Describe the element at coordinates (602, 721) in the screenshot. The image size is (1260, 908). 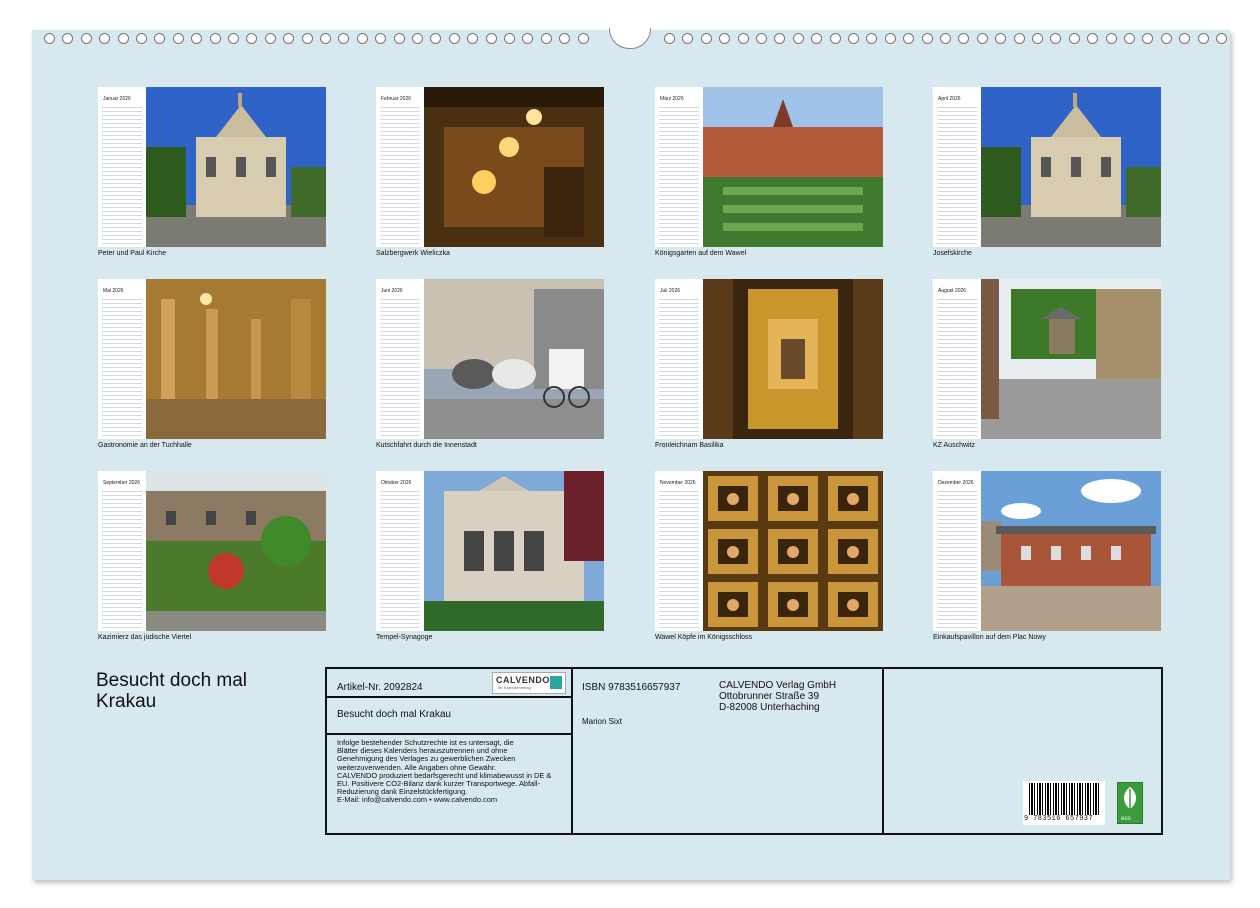
I see `author: Marion Sixt` at that location.